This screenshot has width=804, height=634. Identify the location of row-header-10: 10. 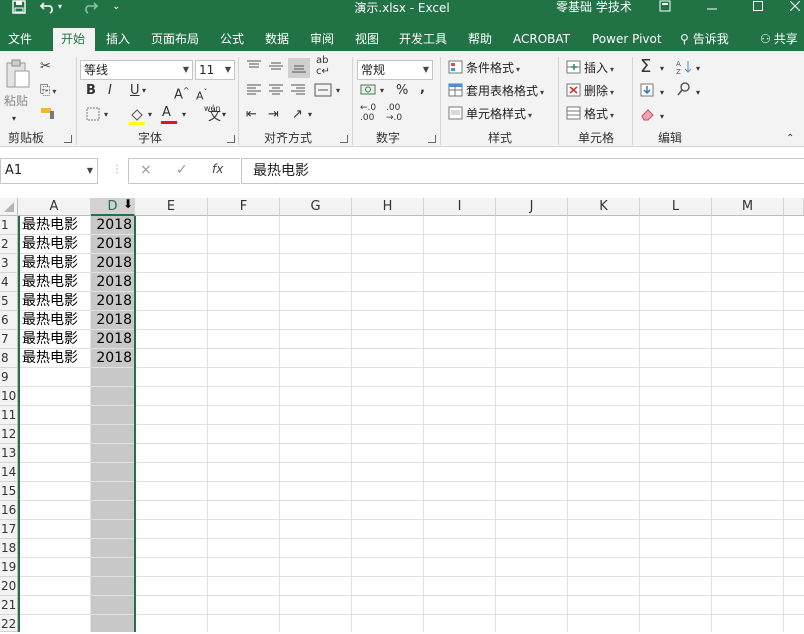
(9, 396).